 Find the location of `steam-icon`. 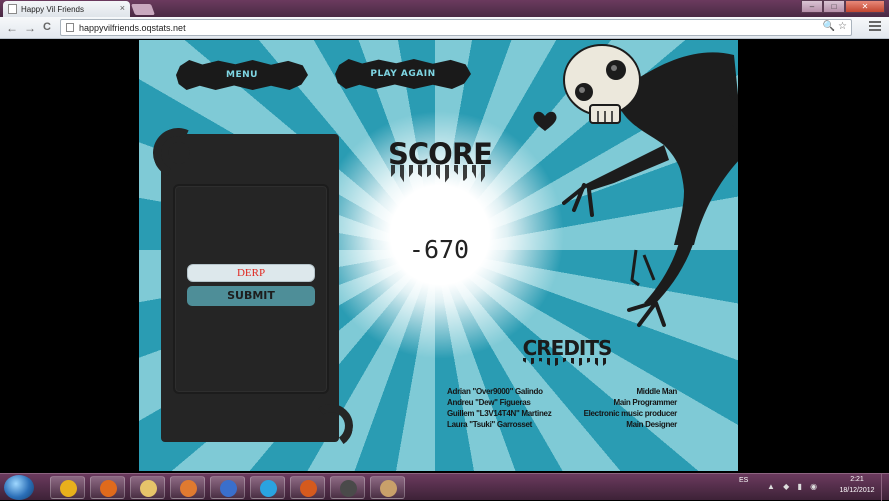

steam-icon is located at coordinates (348, 488).